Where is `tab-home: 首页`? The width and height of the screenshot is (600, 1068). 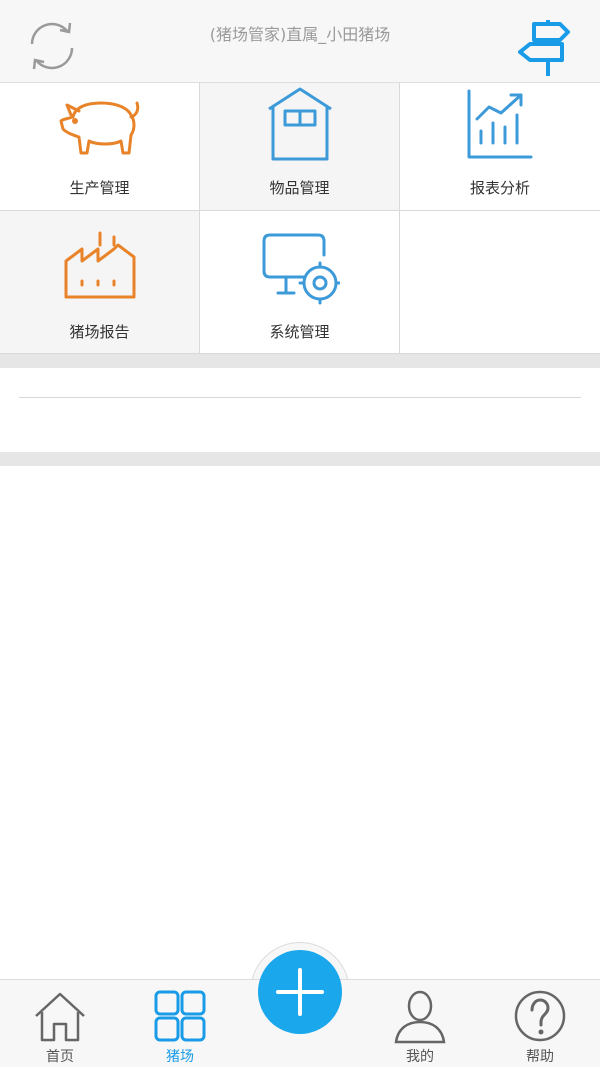
tab-home: 首页 is located at coordinates (60, 1024).